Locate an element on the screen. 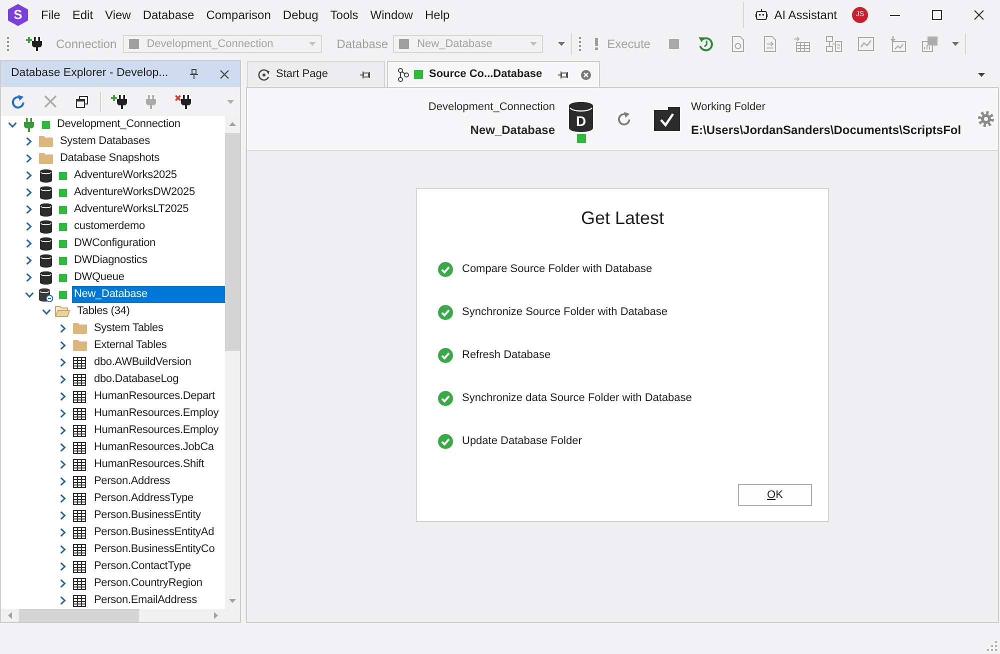 This screenshot has width=1000, height=654. tree-item: HumanResources.JobCa is located at coordinates (153, 447).